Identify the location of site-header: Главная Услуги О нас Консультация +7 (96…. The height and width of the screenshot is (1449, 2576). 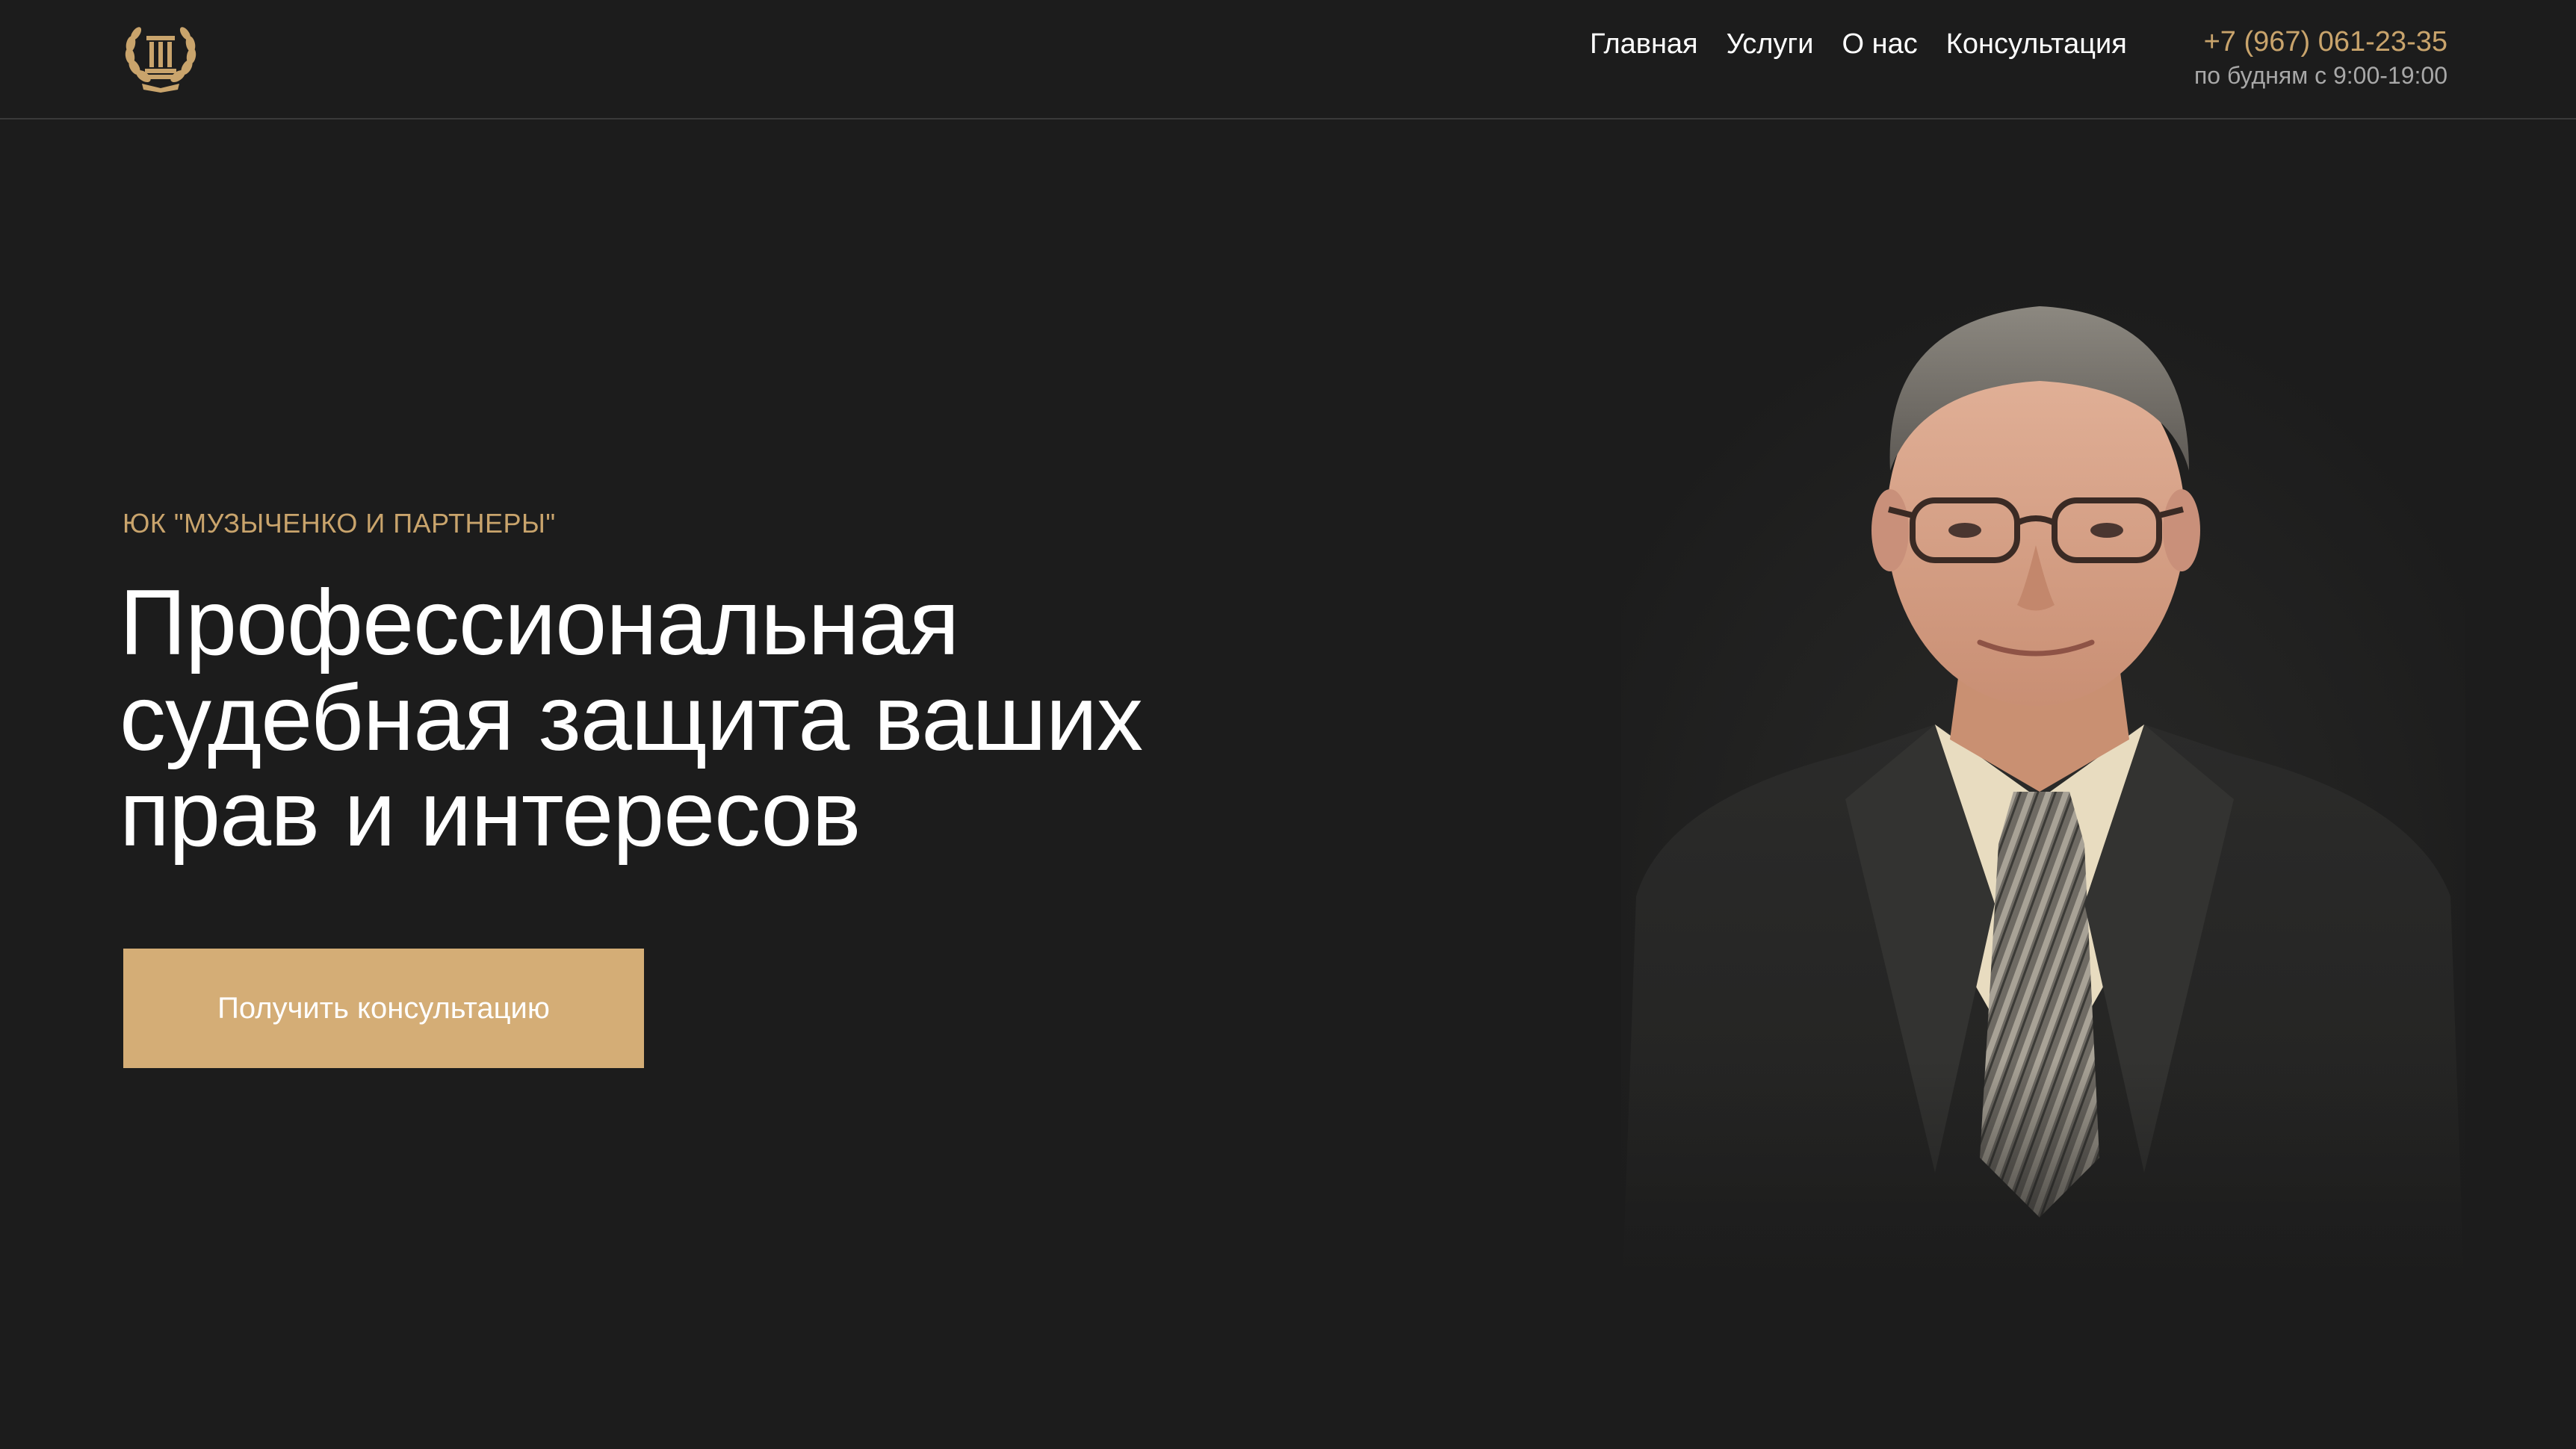
(1288, 60).